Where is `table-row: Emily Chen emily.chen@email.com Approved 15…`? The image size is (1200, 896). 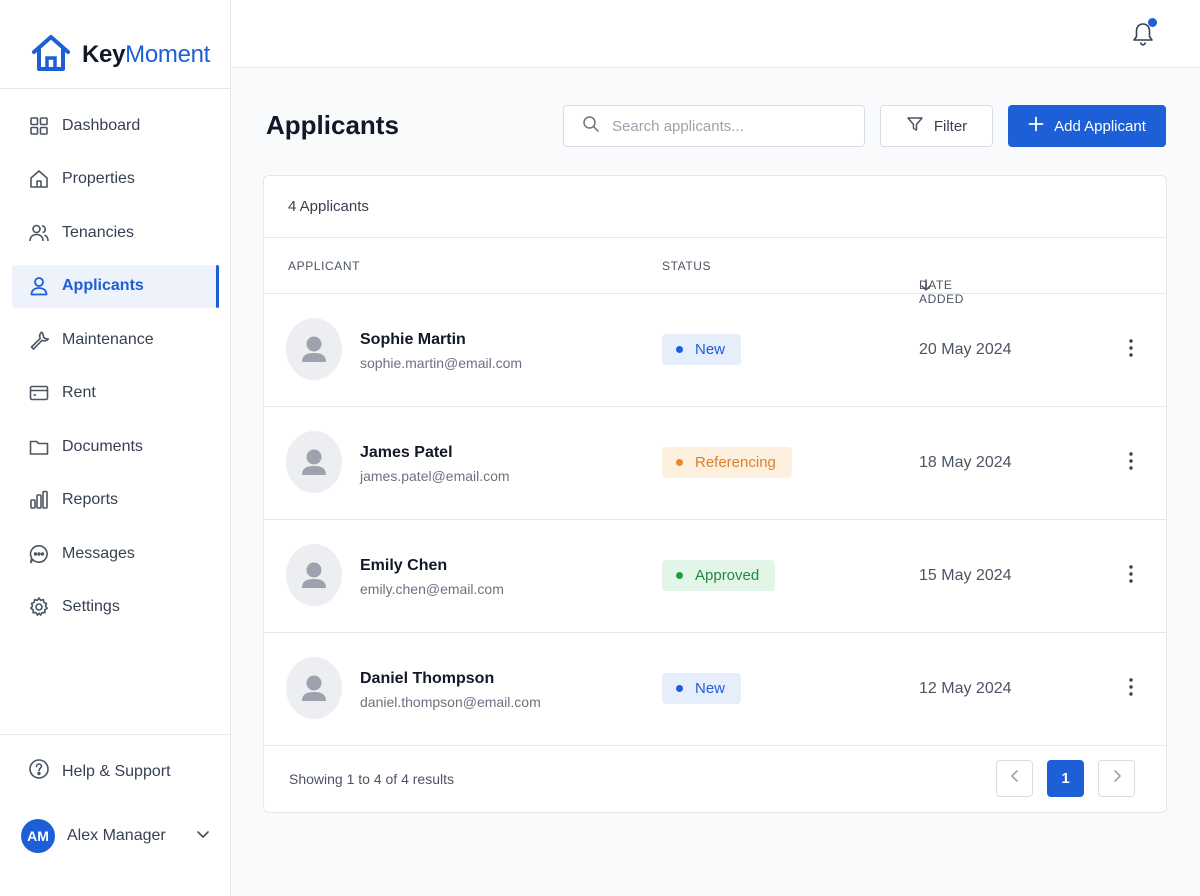 table-row: Emily Chen emily.chen@email.com Approved 15… is located at coordinates (715, 576).